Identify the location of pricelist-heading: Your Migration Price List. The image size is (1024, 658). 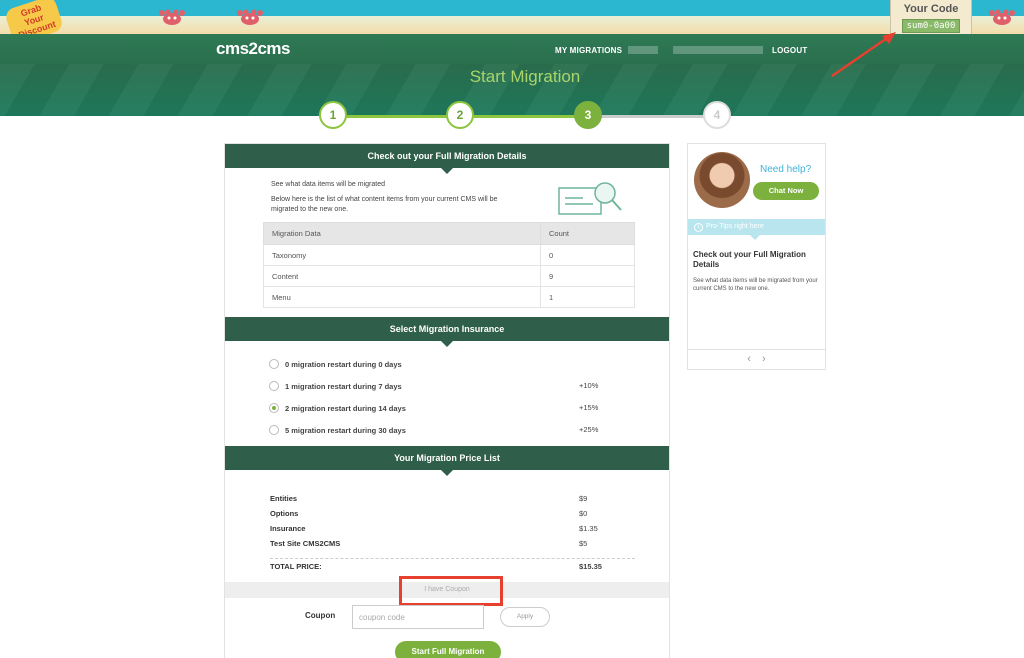
(447, 461).